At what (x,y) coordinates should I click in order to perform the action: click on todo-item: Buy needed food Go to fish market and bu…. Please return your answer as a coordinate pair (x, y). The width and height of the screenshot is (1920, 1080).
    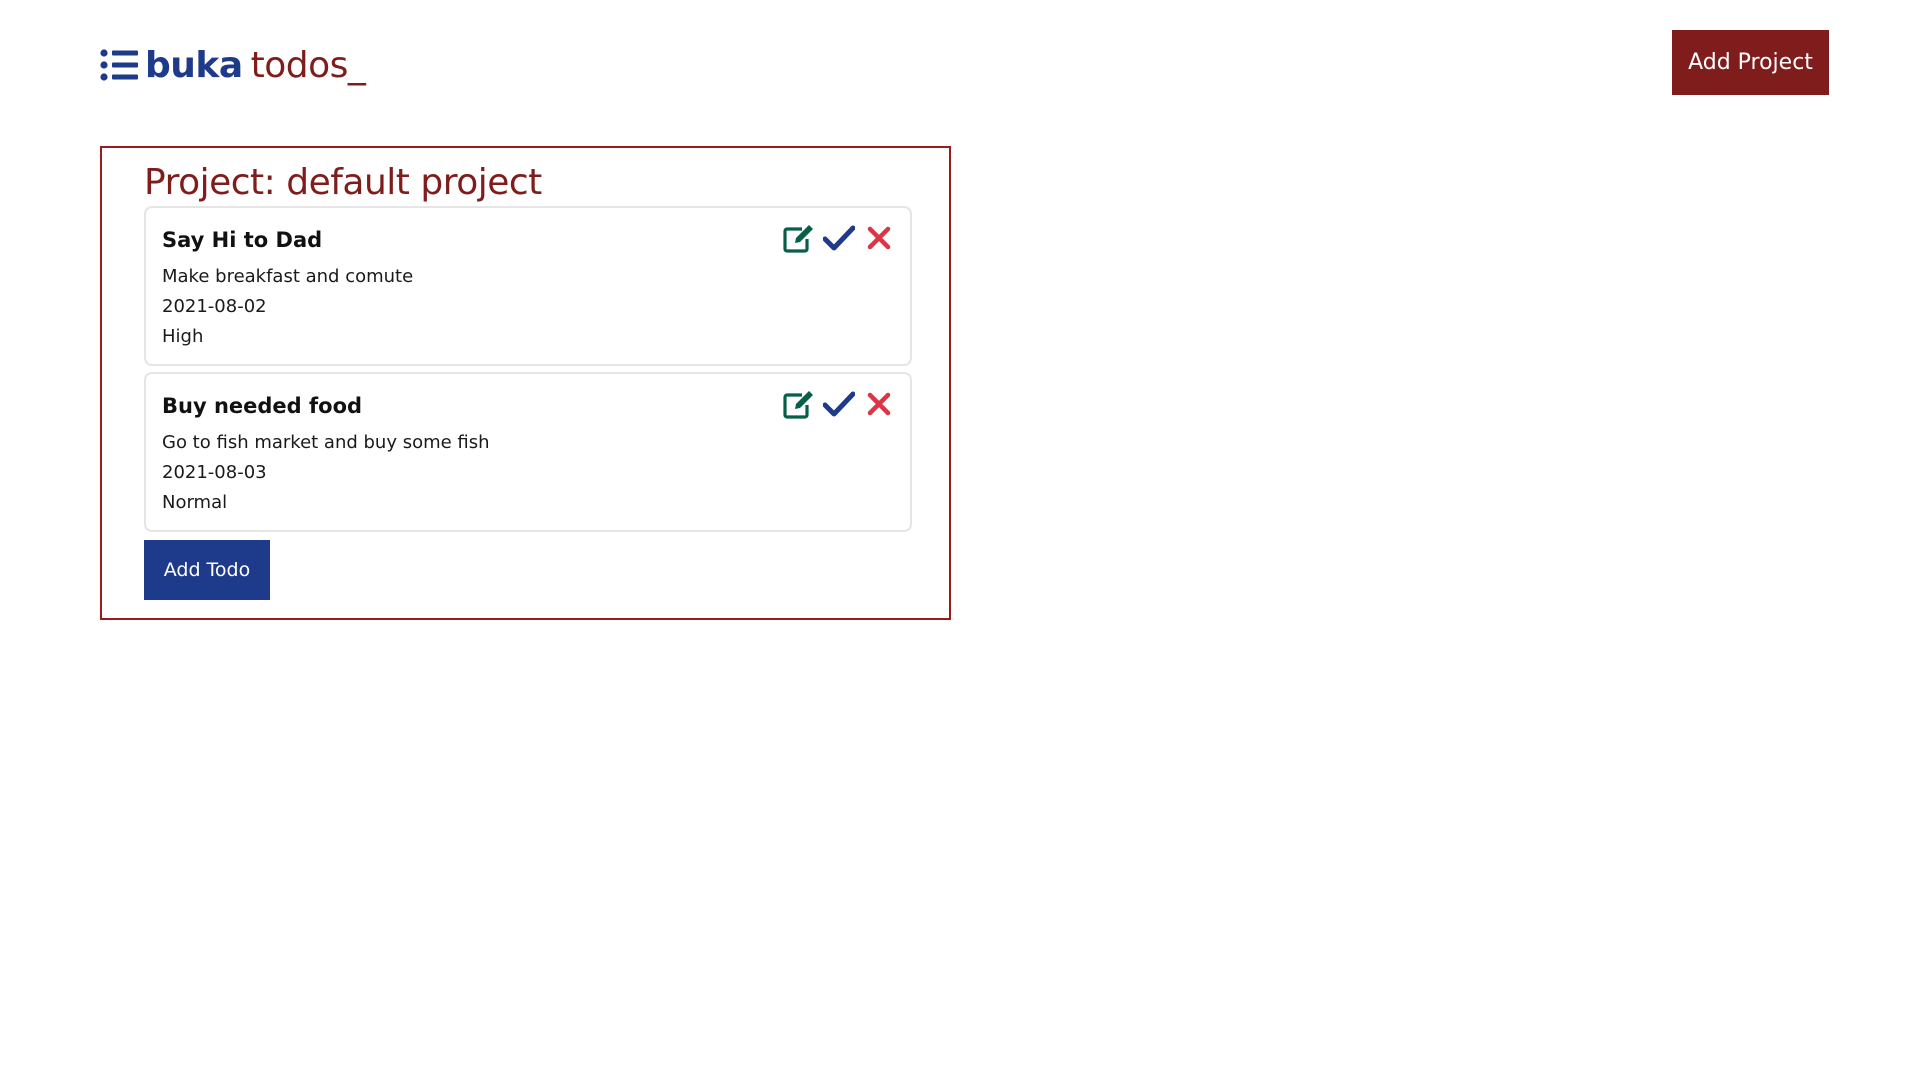
    Looking at the image, I should click on (528, 452).